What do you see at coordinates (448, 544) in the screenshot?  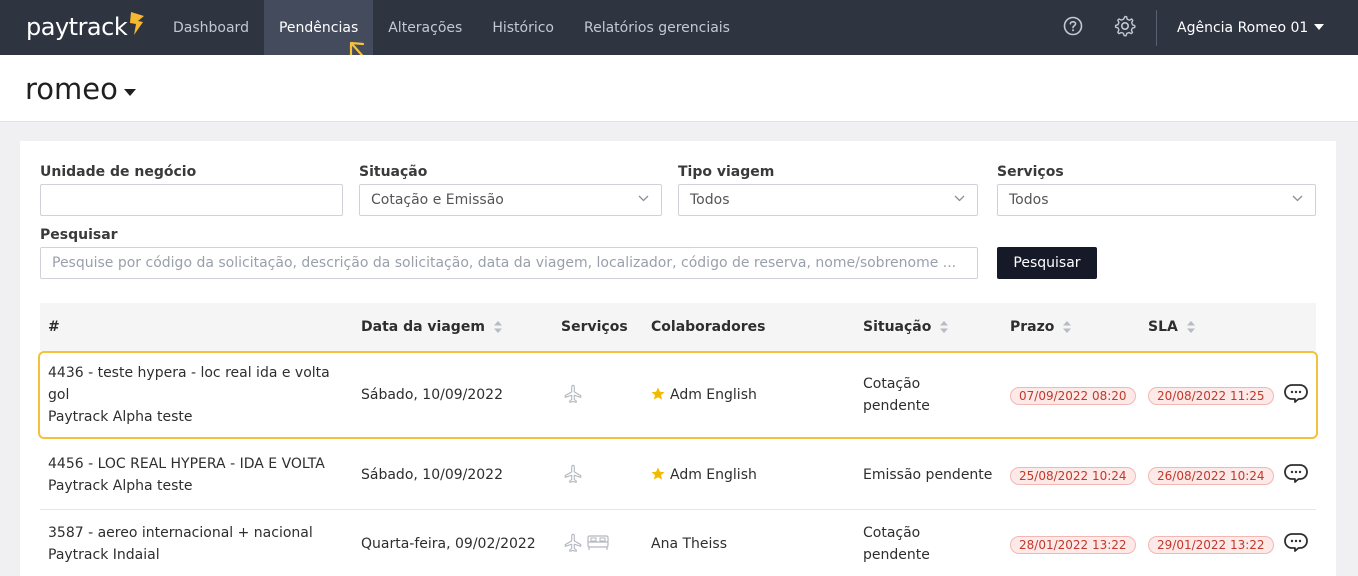 I see `travel-date: Quarta-feira, 09/02/2022` at bounding box center [448, 544].